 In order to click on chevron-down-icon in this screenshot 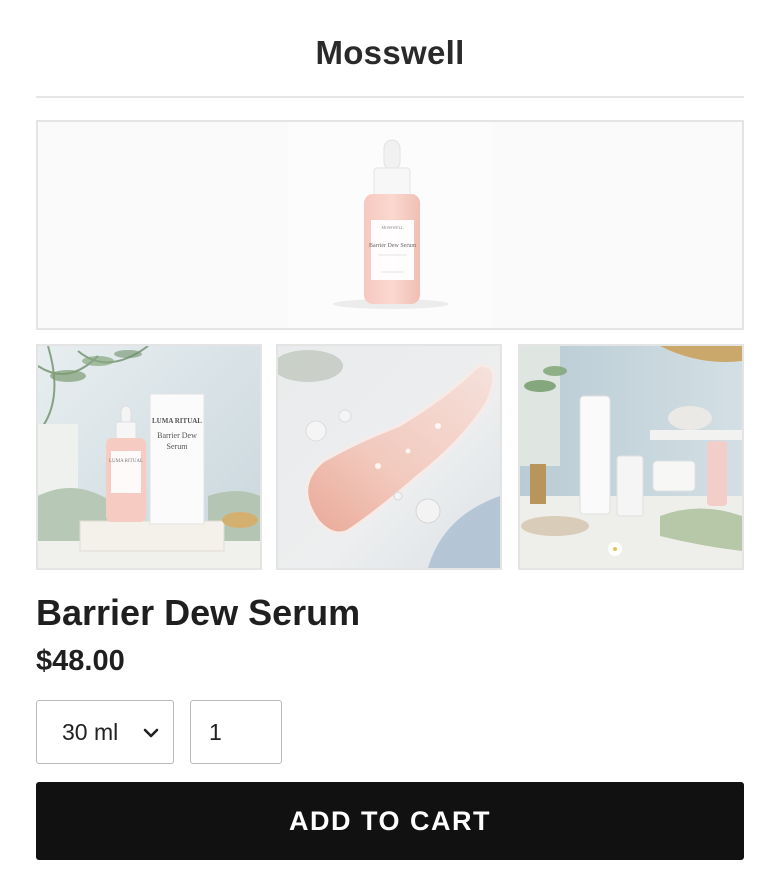, I will do `click(151, 733)`.